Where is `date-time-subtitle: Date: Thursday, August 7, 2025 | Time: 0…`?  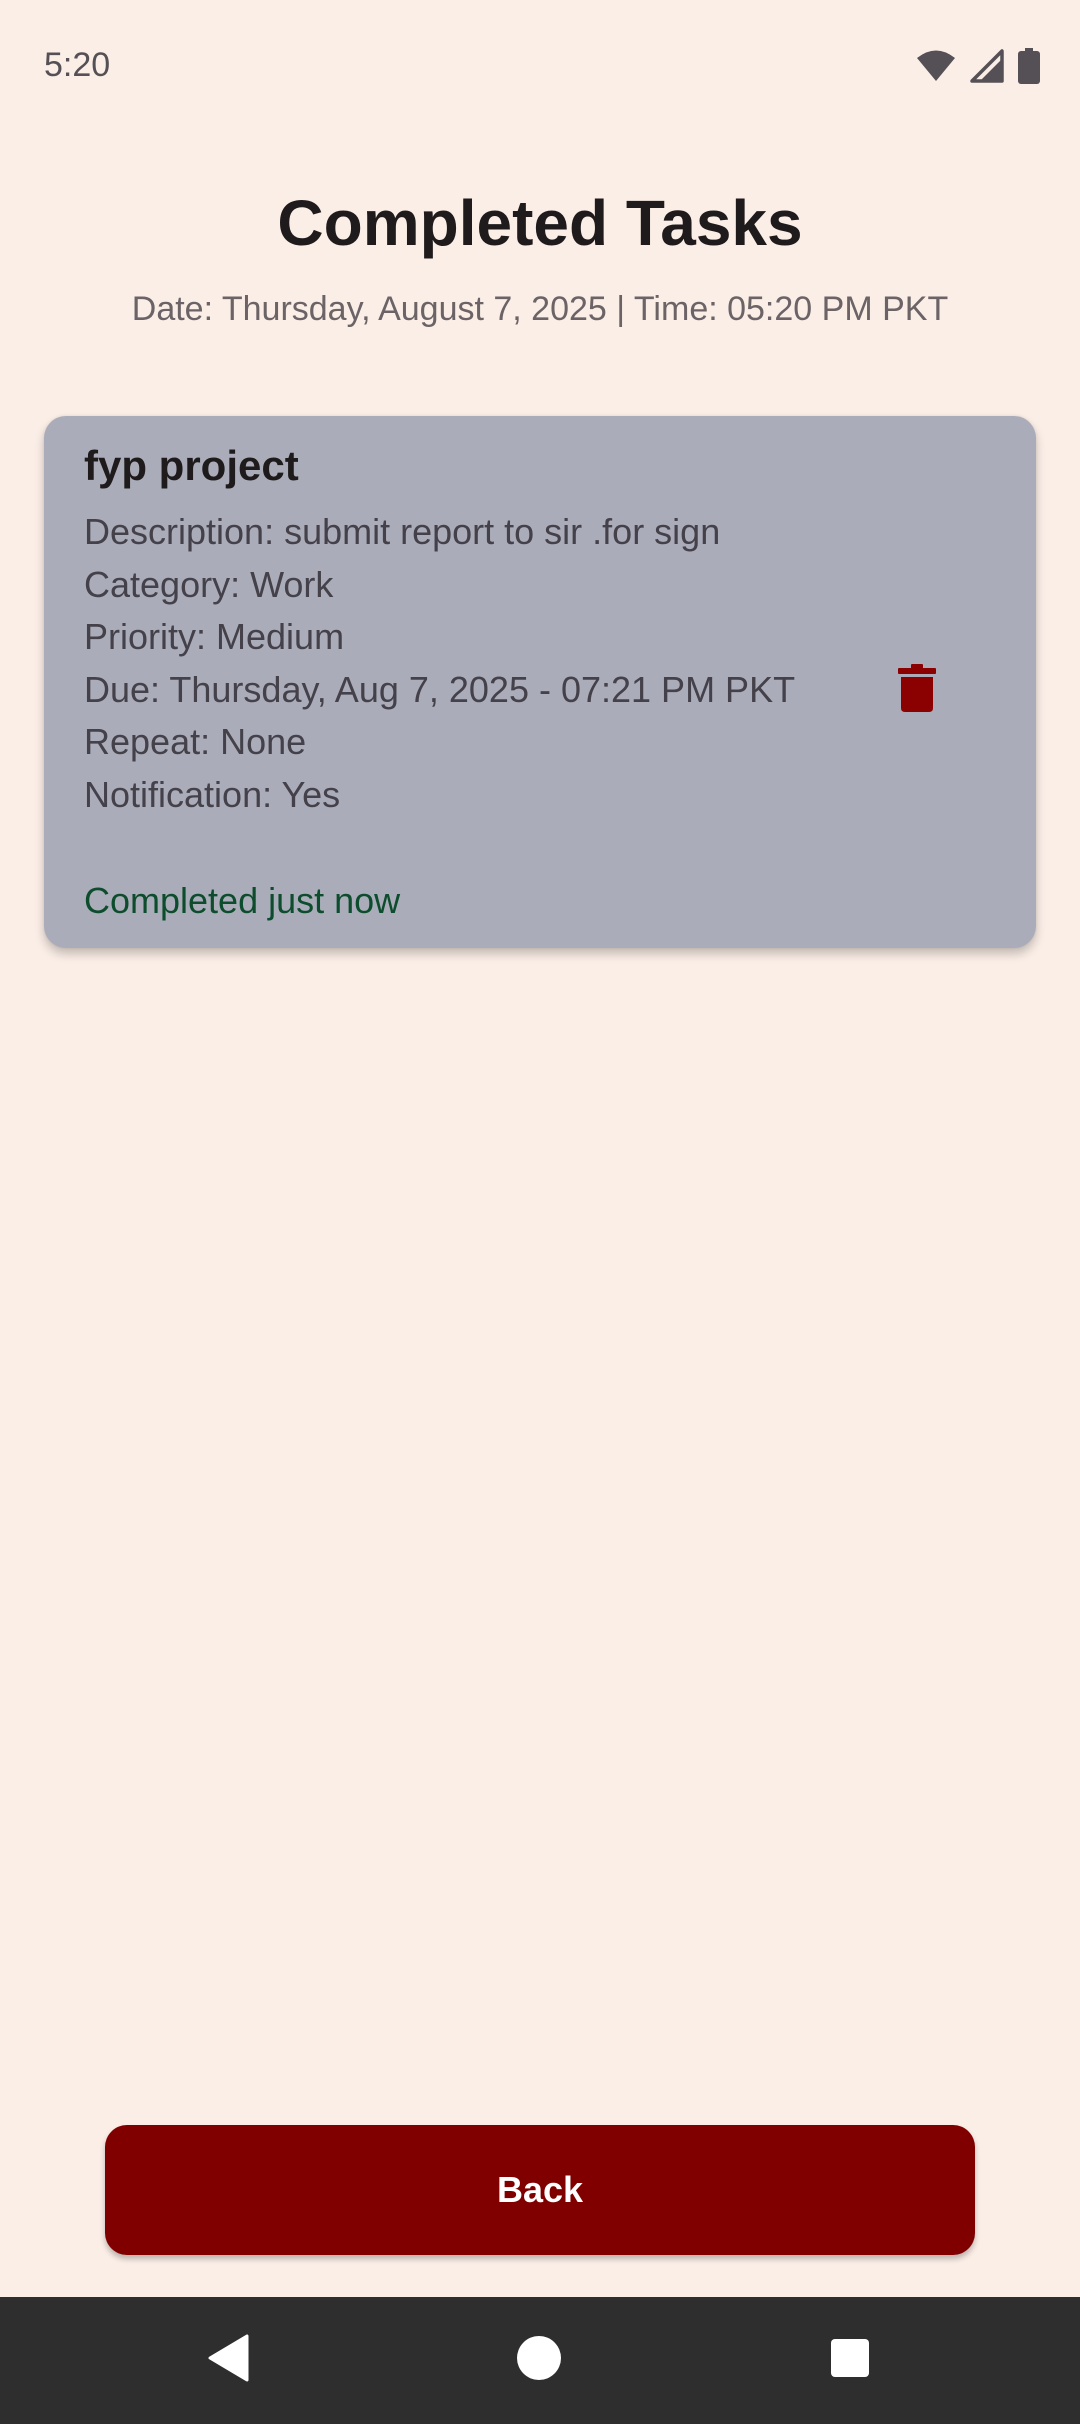
date-time-subtitle: Date: Thursday, August 7, 2025 | Time: 0… is located at coordinates (540, 309).